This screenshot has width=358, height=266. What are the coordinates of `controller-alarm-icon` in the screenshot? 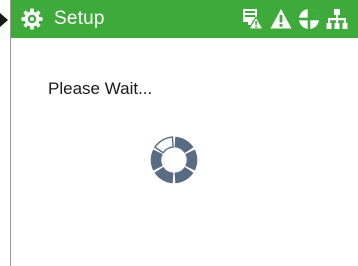 It's located at (253, 19).